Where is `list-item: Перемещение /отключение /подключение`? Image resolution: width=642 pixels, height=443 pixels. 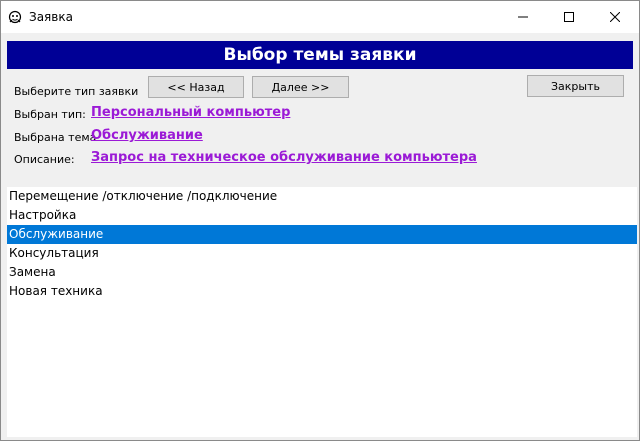
list-item: Перемещение /отключение /подключение is located at coordinates (322, 196).